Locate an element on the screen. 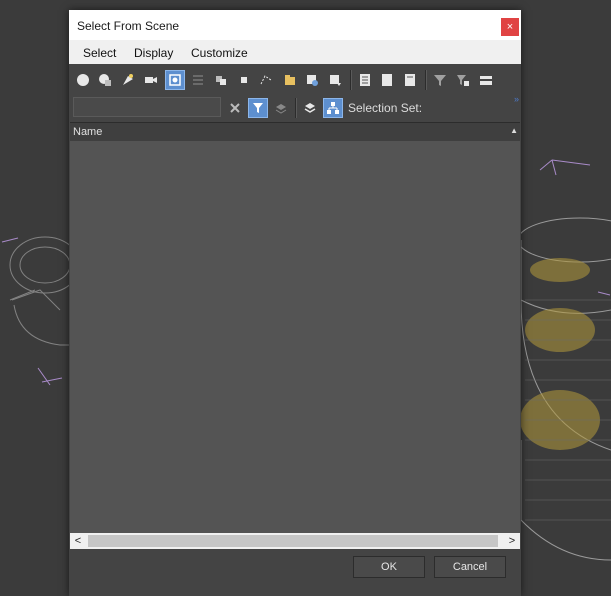 This screenshot has height=596, width=611. search-input is located at coordinates (147, 107).